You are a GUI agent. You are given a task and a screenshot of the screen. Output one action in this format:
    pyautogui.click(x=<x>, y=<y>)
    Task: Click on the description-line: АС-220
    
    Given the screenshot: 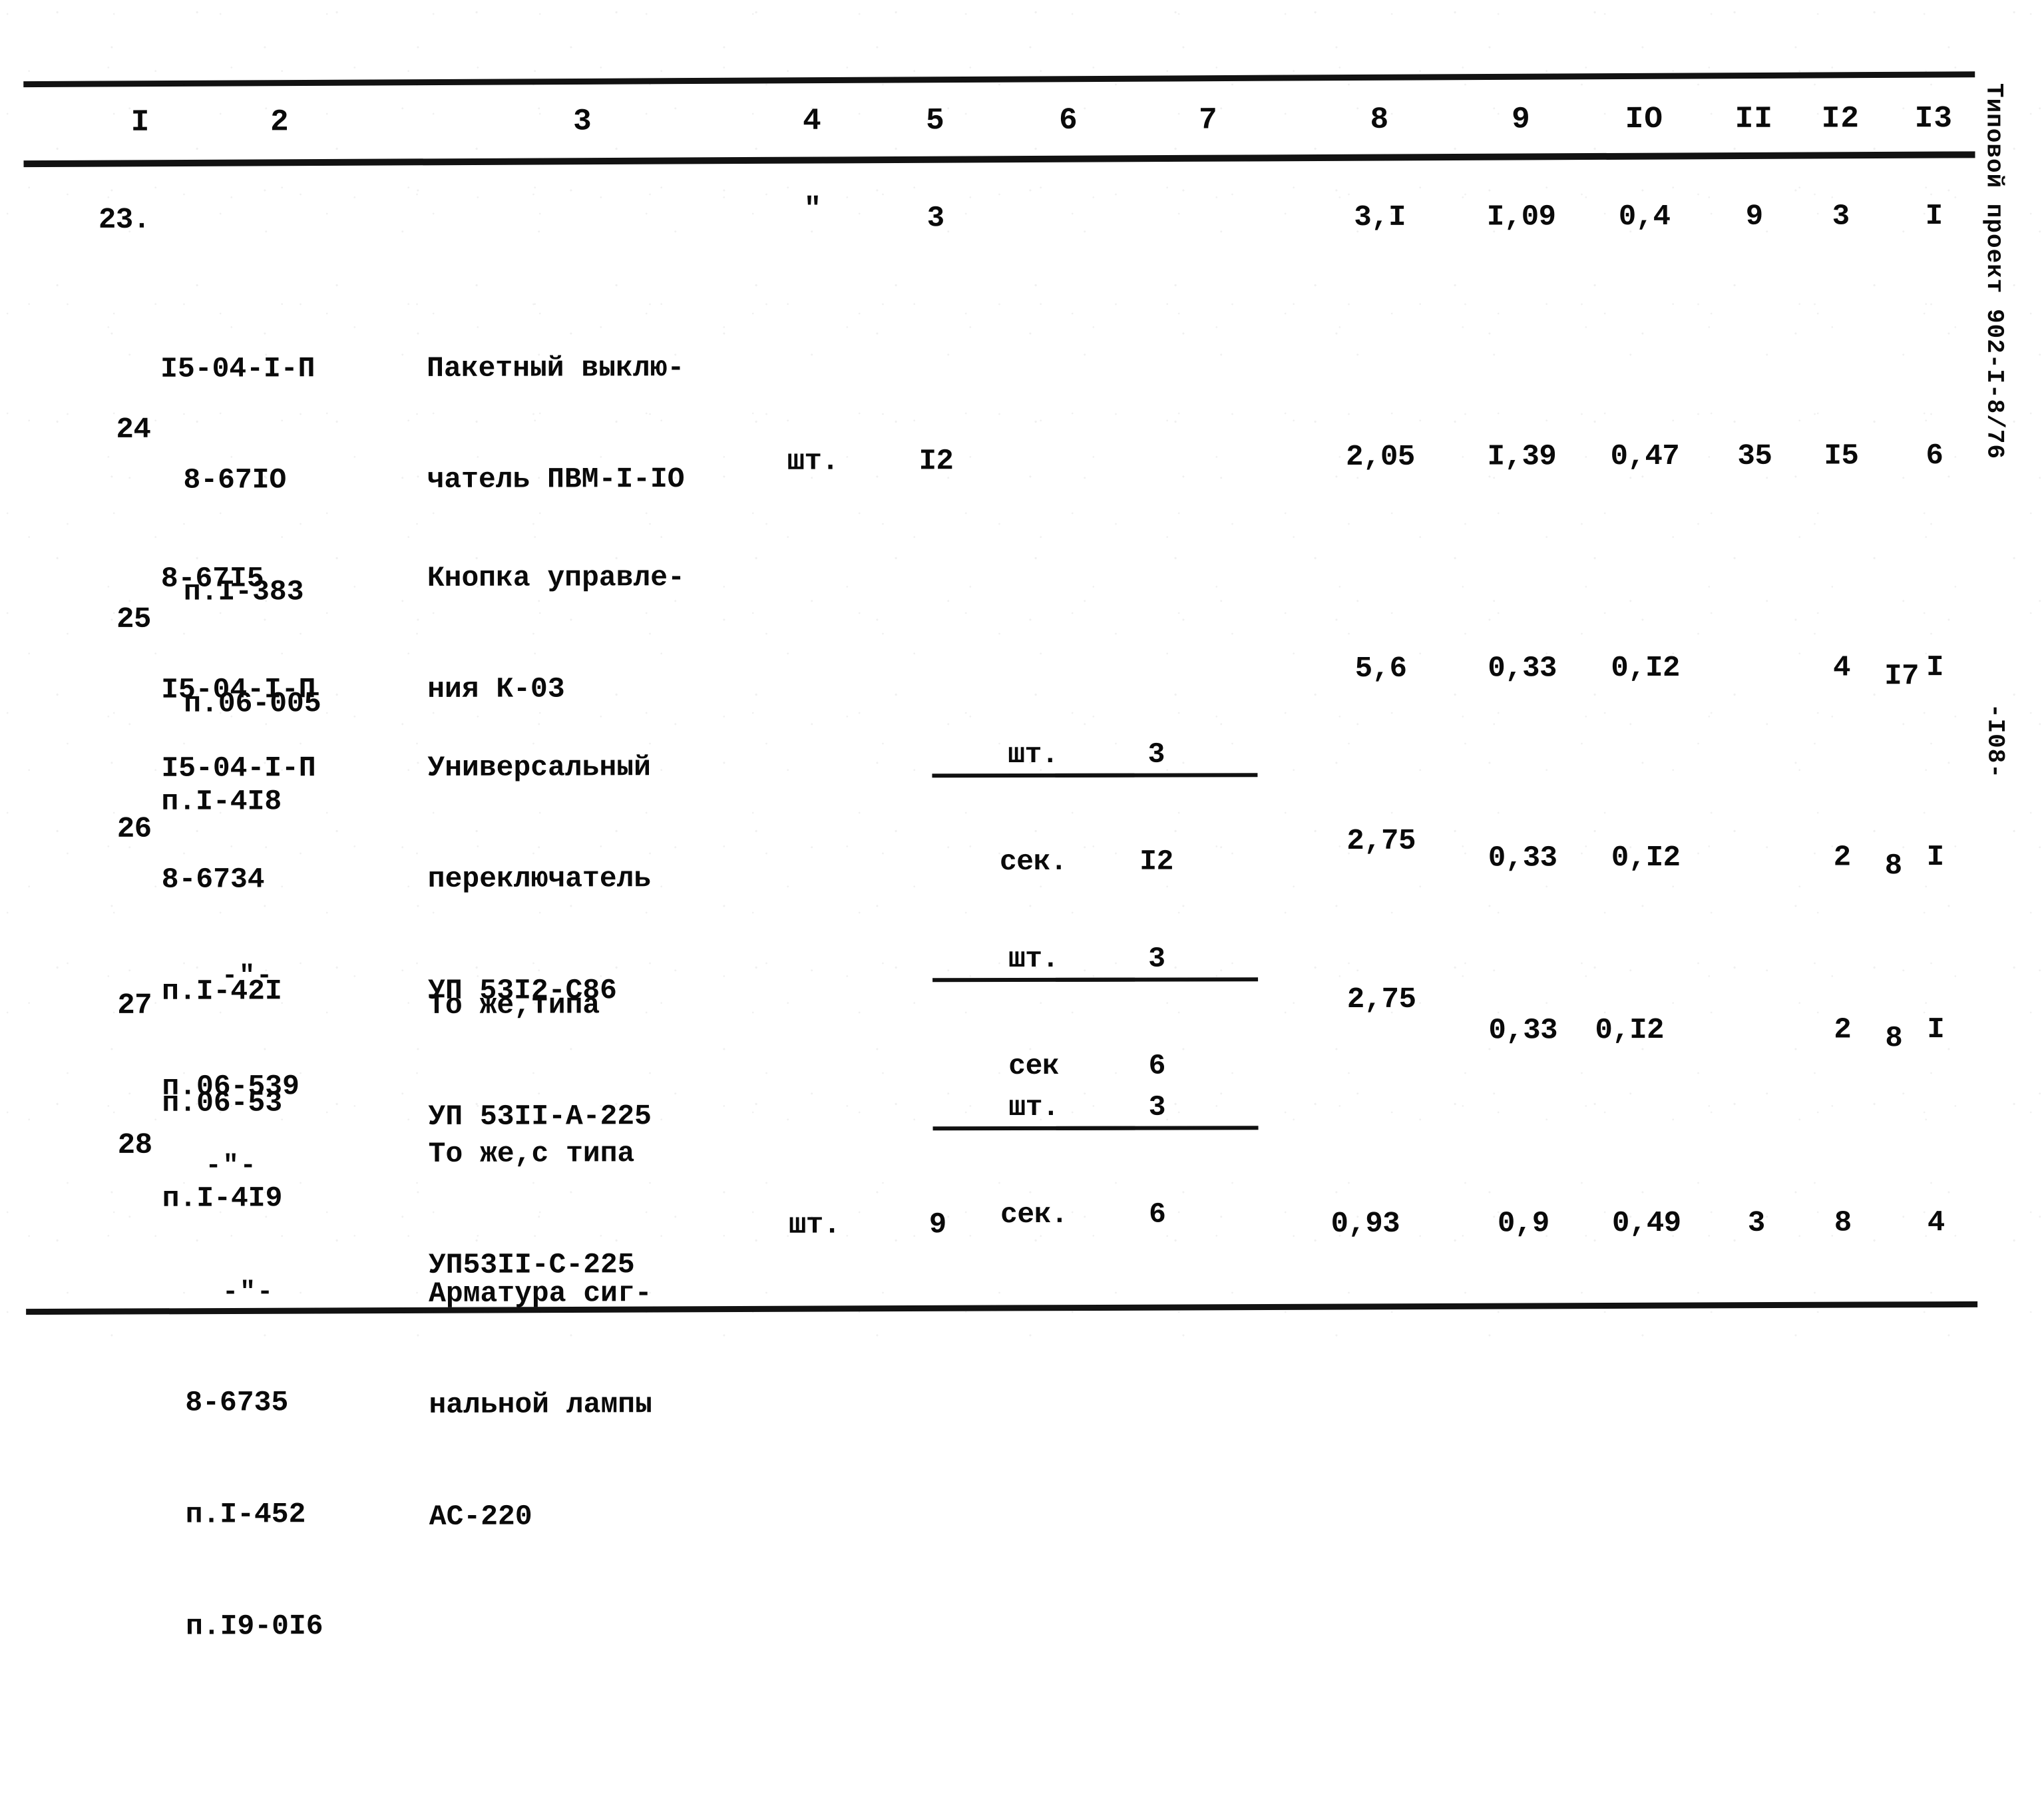 What is the action you would take?
    pyautogui.click(x=585, y=1517)
    